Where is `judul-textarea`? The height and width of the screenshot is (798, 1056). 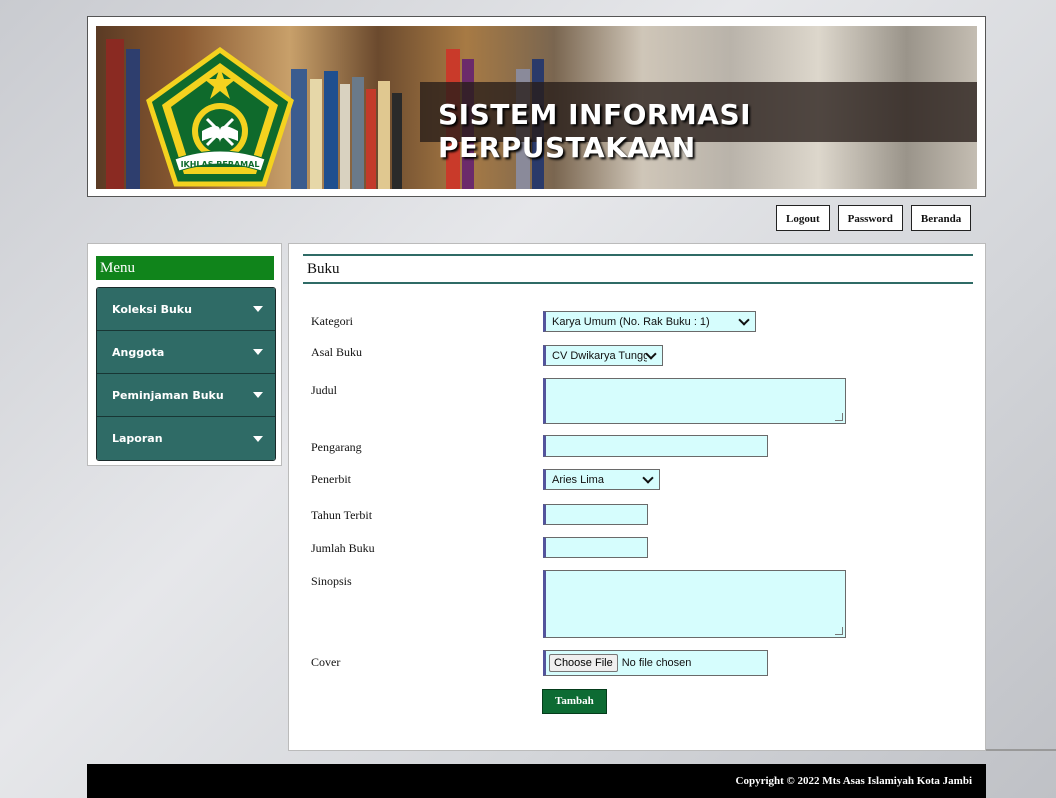 judul-textarea is located at coordinates (694, 401).